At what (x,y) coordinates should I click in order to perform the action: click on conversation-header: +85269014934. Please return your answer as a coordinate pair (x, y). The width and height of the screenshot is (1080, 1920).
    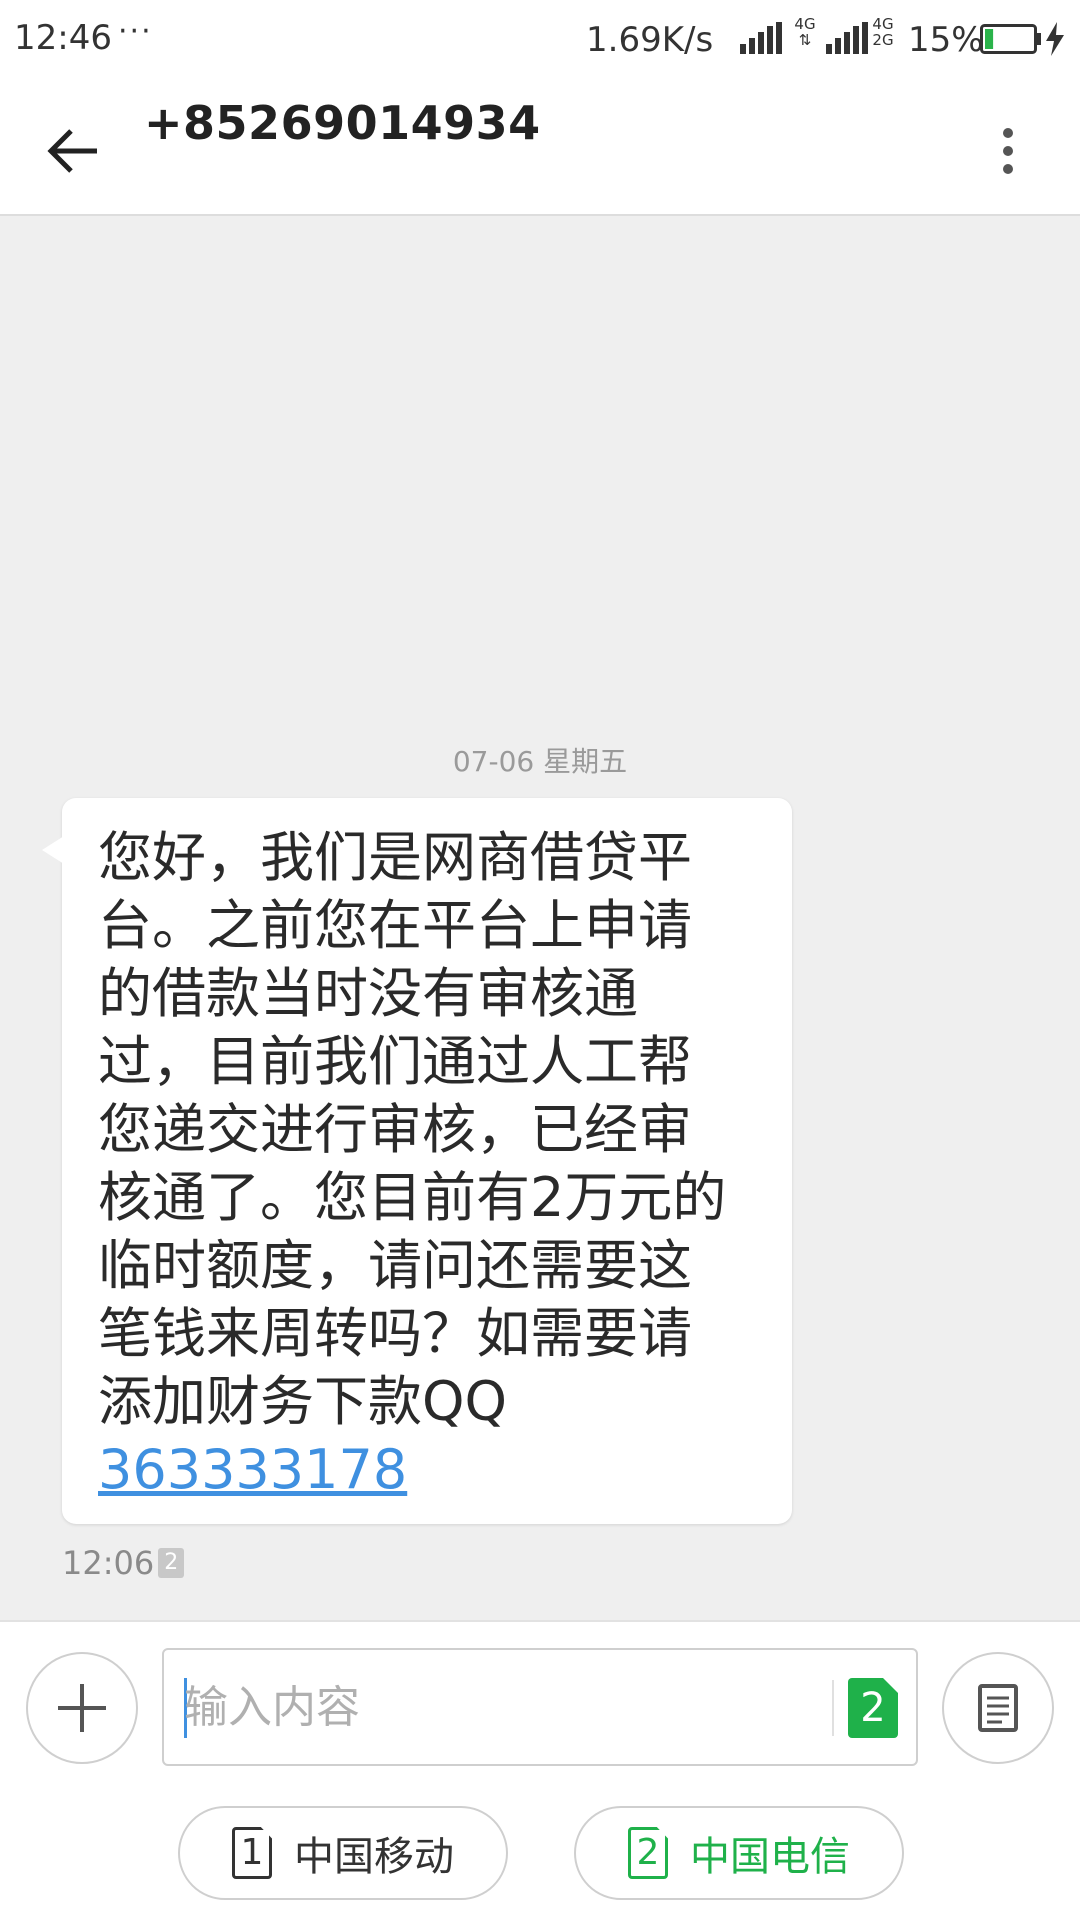
    Looking at the image, I should click on (540, 148).